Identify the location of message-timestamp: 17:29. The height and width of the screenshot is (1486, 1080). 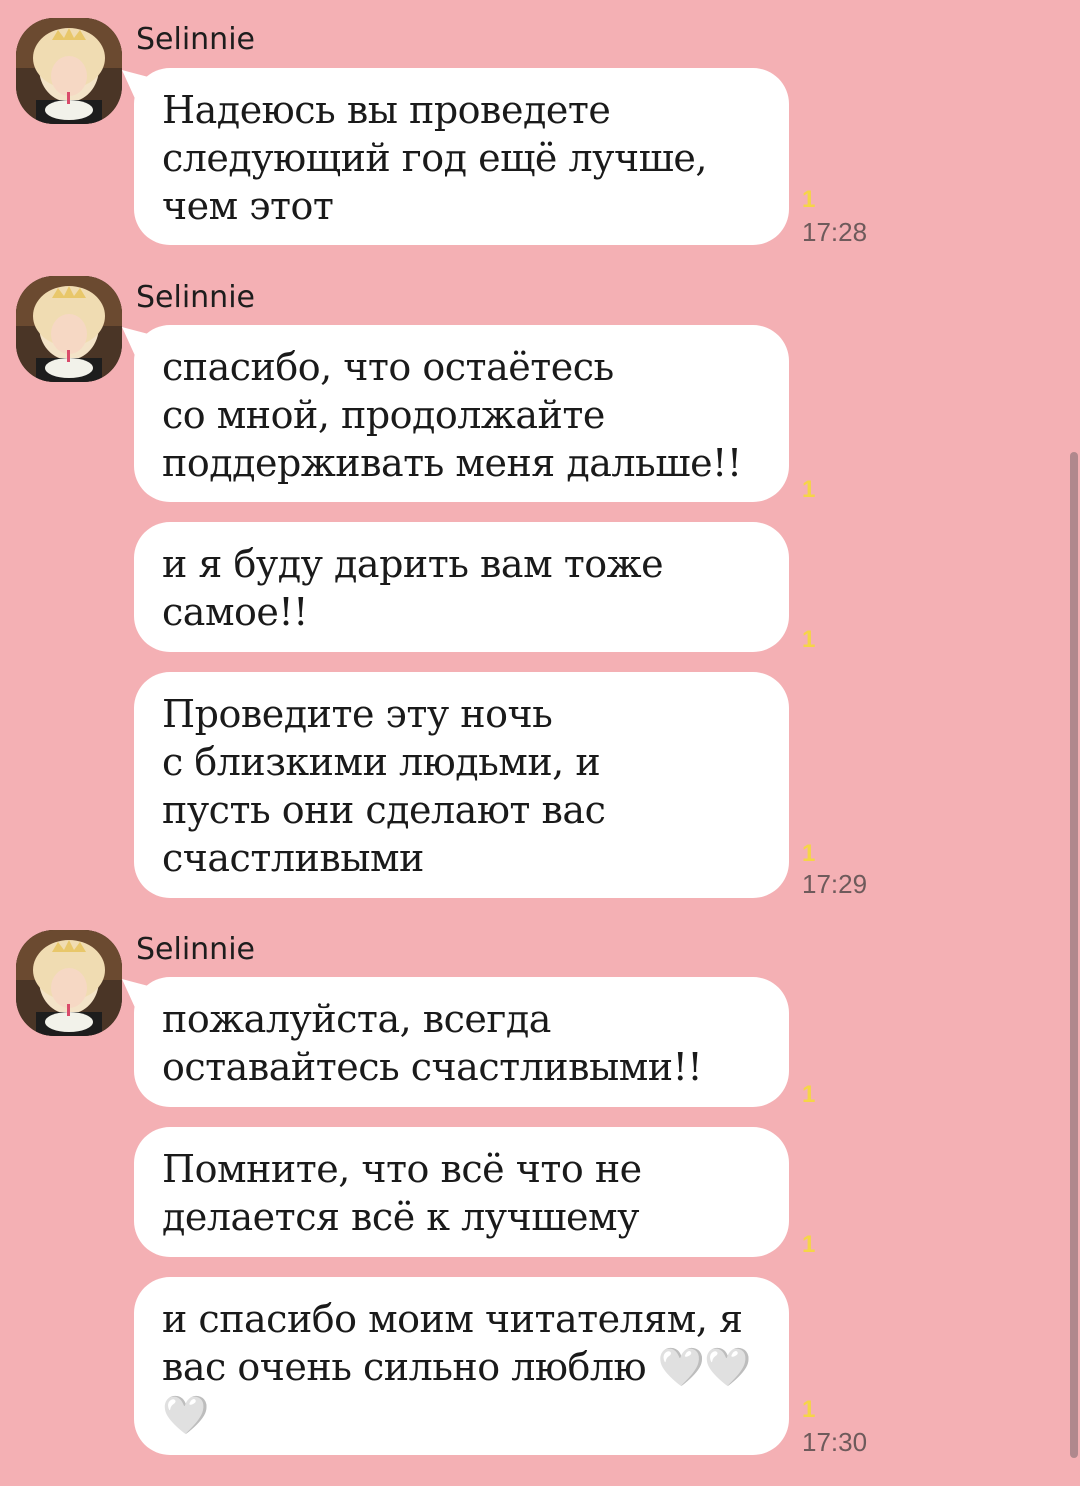
(835, 884).